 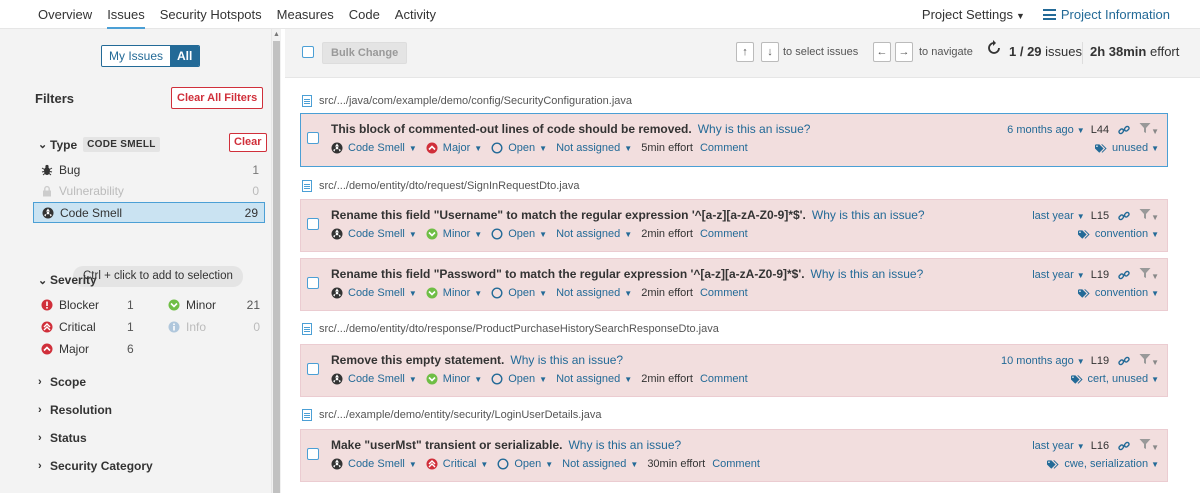 I want to click on tab-activity: Activity, so click(x=415, y=14).